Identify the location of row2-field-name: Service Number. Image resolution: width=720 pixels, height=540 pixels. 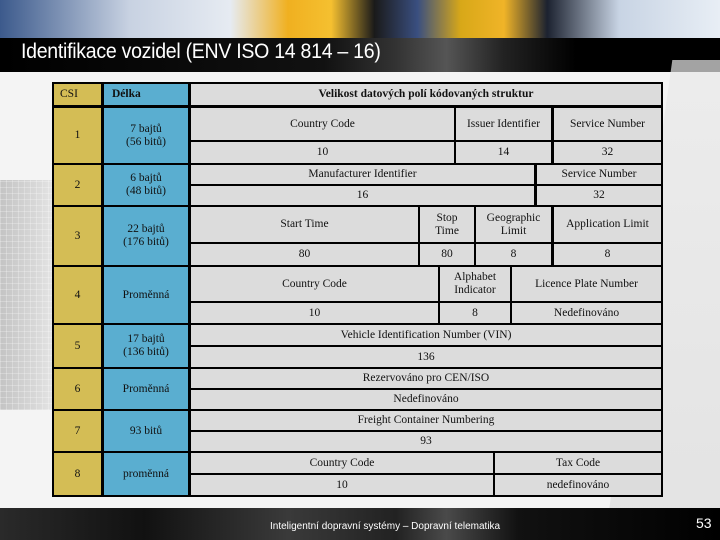
(599, 174).